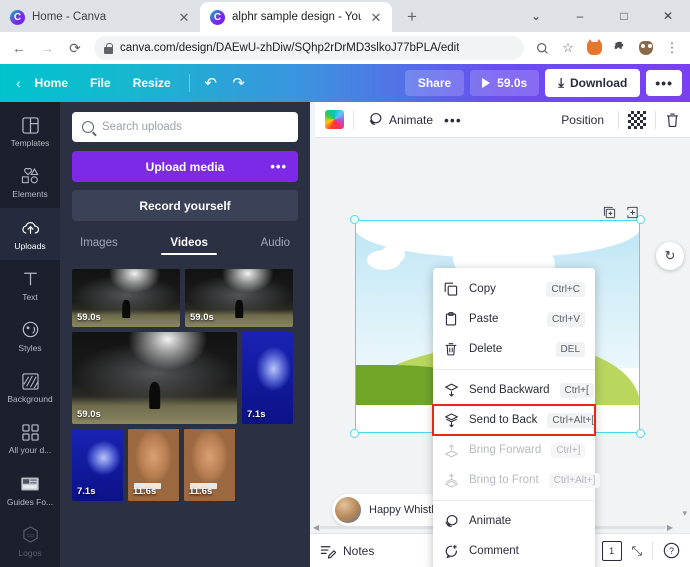 The width and height of the screenshot is (690, 567). What do you see at coordinates (30, 285) in the screenshot?
I see `sidebar-item-text: Text` at bounding box center [30, 285].